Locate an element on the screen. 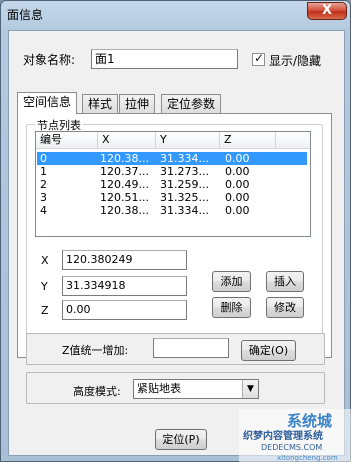  title-bar: 面信息 X is located at coordinates (175, 14).